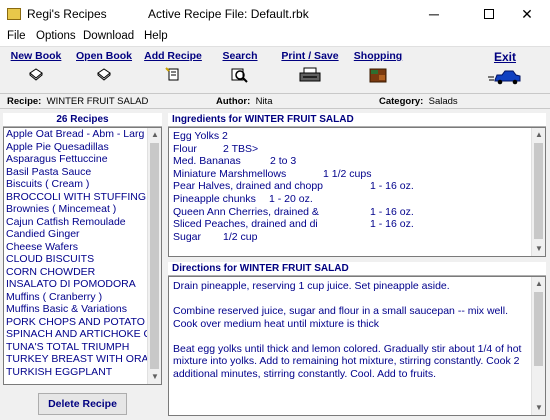 This screenshot has width=550, height=420. I want to click on recipe-list-item: INSALATO DI POMODORA, so click(76, 284).